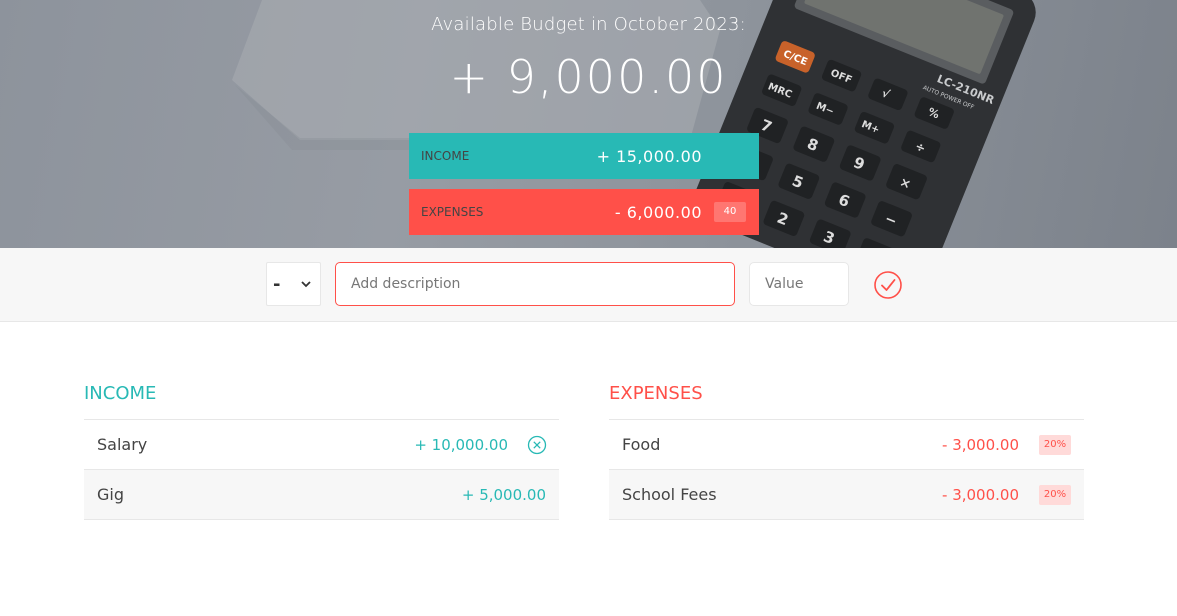 Image resolution: width=1177 pixels, height=616 pixels. What do you see at coordinates (641, 444) in the screenshot?
I see `expense-item-description: Food` at bounding box center [641, 444].